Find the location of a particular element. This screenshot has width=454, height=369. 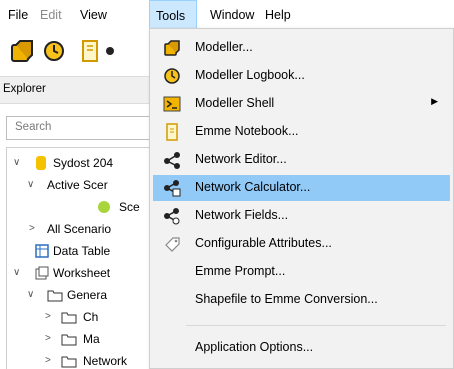

tree-label: Genera is located at coordinates (87, 295).